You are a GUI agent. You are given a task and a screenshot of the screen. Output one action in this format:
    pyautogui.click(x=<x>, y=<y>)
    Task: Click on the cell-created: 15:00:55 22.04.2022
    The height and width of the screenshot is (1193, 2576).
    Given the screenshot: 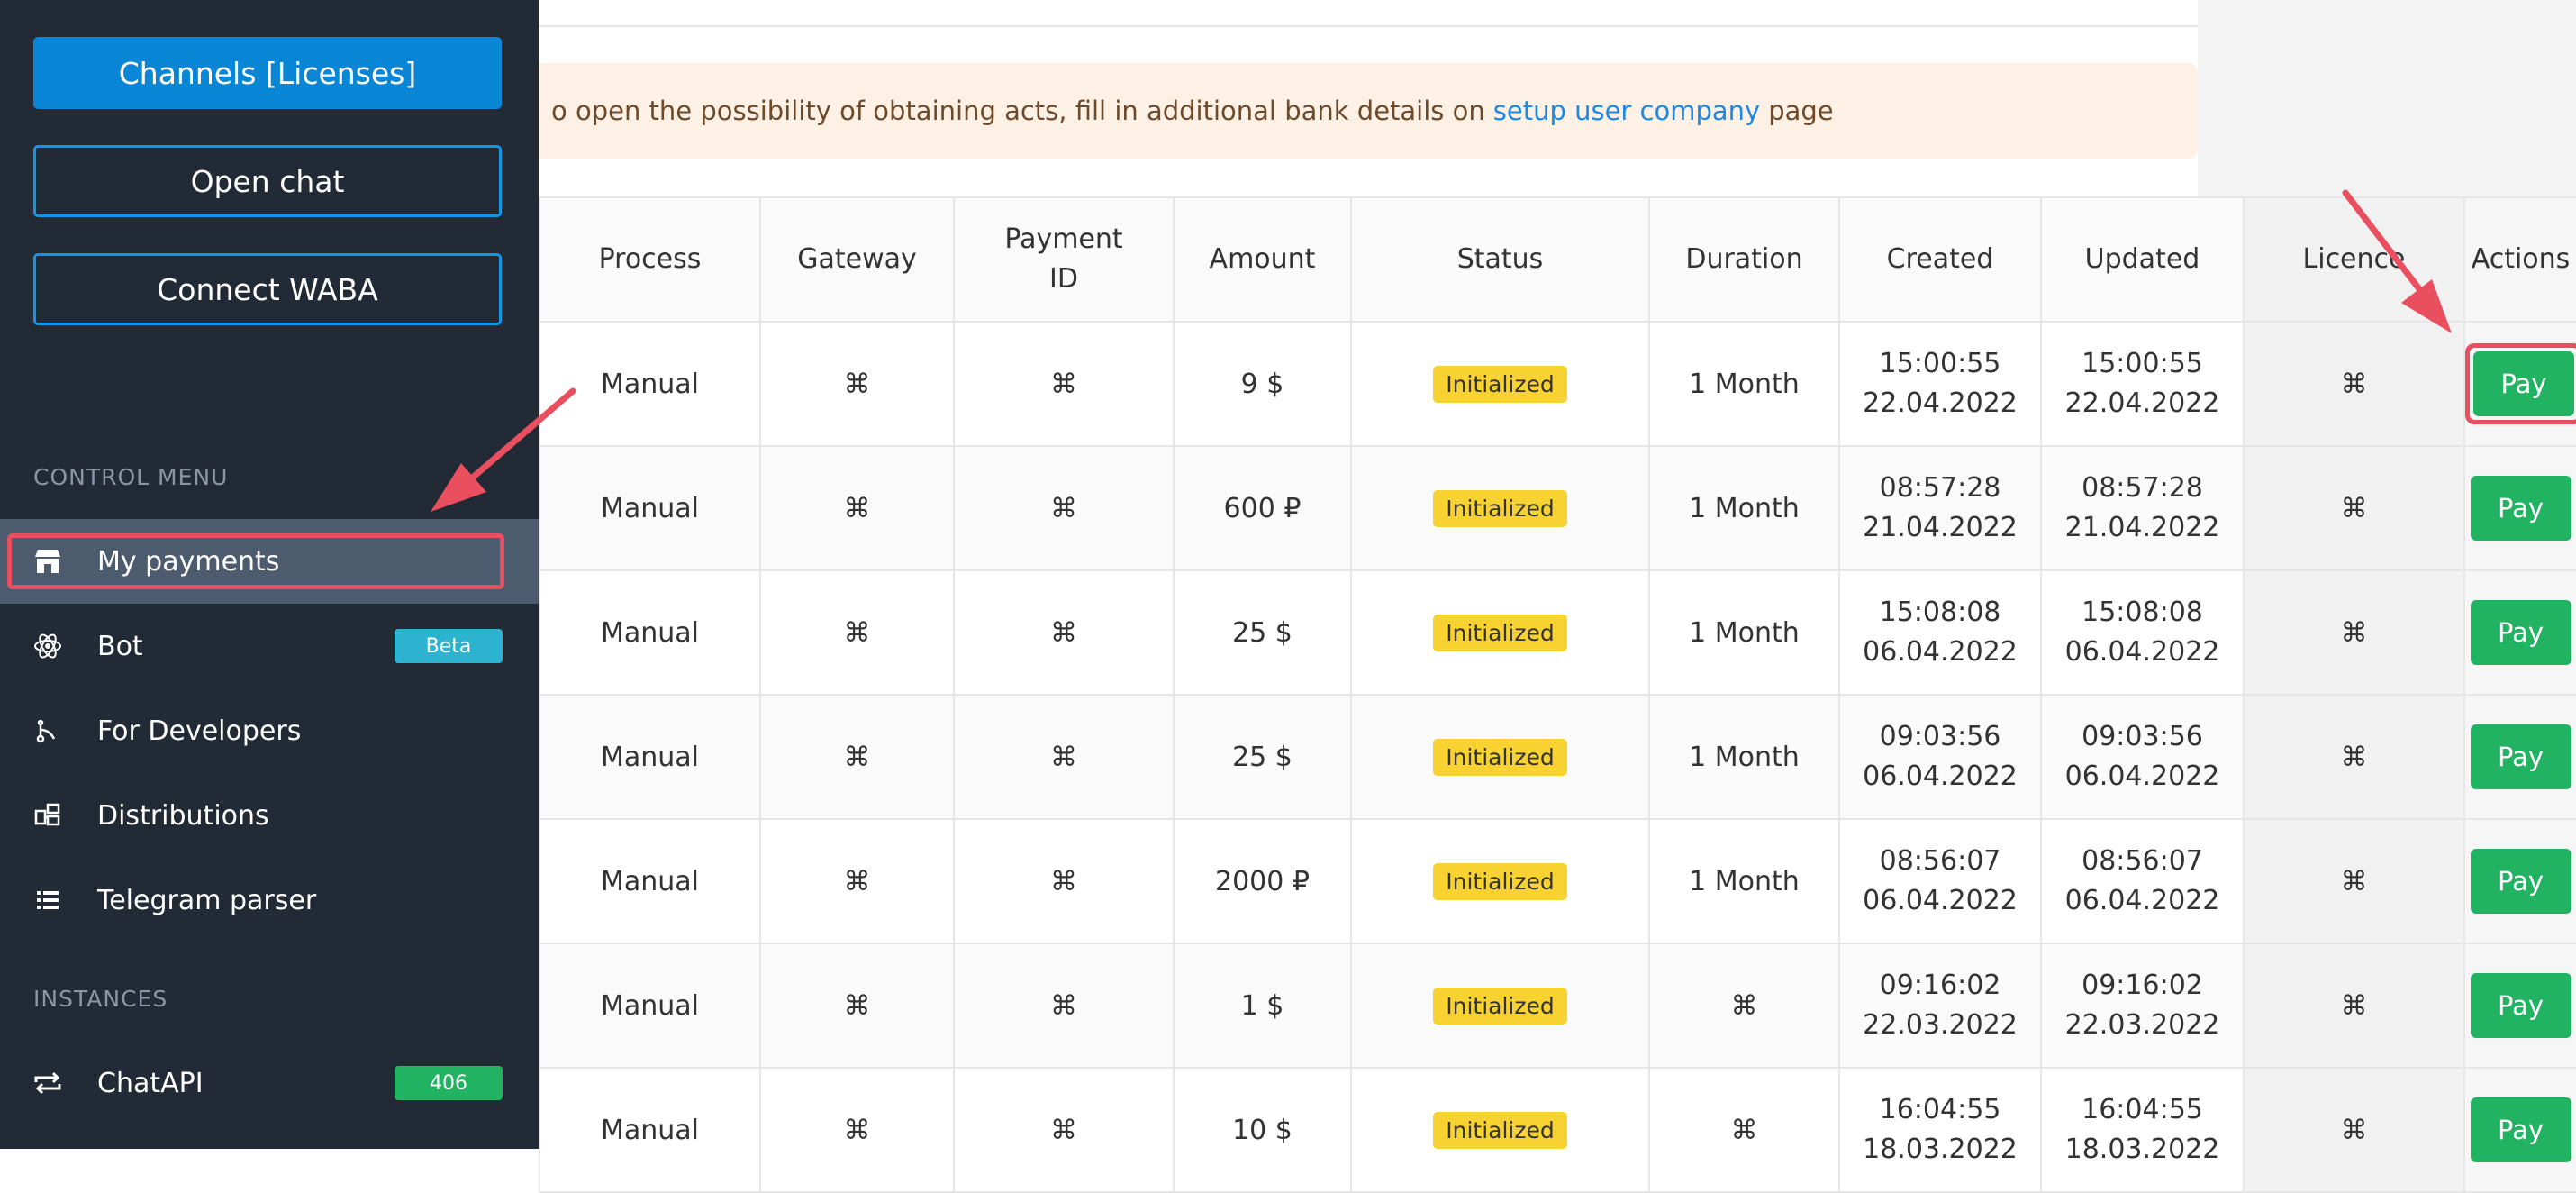 What is the action you would take?
    pyautogui.click(x=1940, y=384)
    